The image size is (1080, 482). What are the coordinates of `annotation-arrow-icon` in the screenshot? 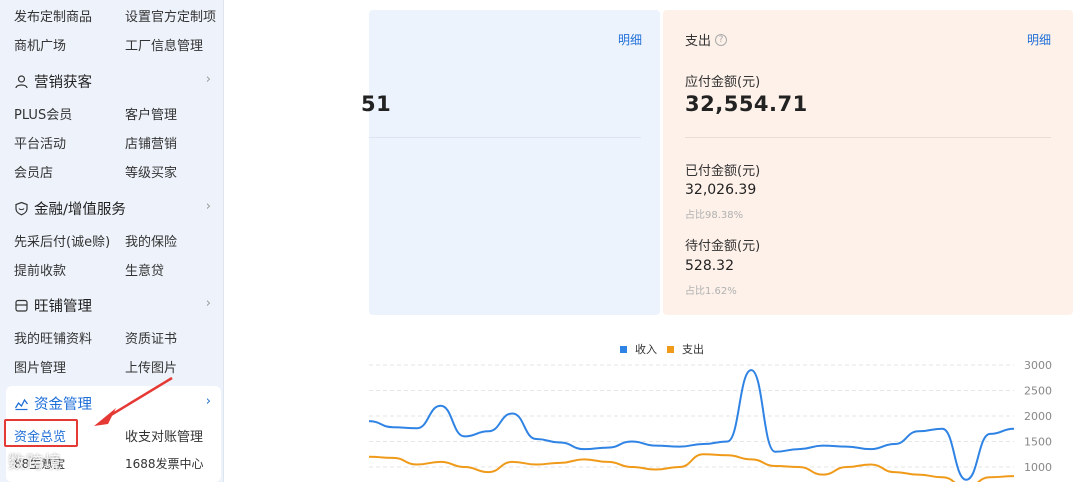 It's located at (133, 401).